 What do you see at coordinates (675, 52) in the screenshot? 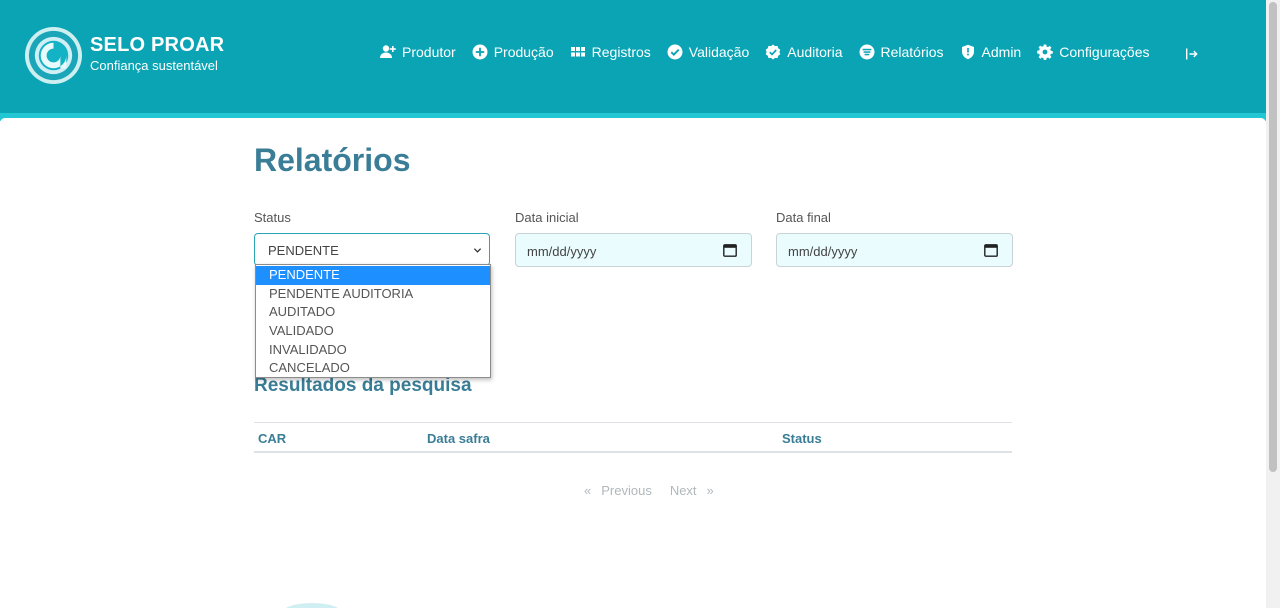
I see `check-circle-icon` at bounding box center [675, 52].